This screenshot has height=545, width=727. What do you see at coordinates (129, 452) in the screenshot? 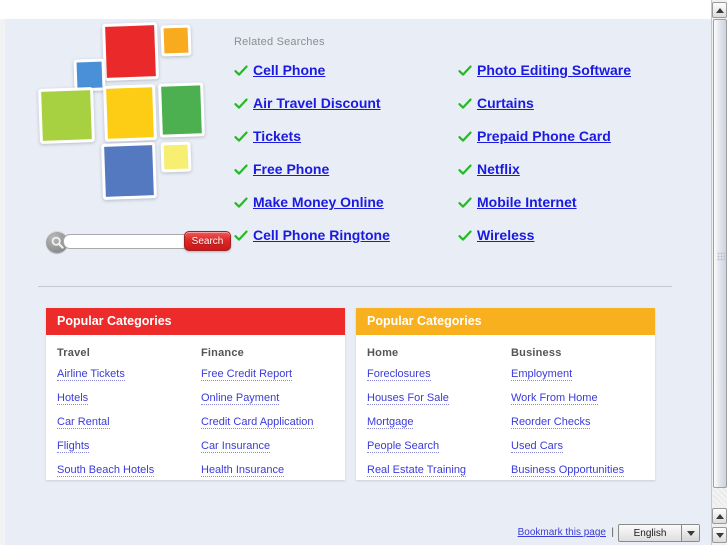
I see `category-link-row: Flights` at bounding box center [129, 452].